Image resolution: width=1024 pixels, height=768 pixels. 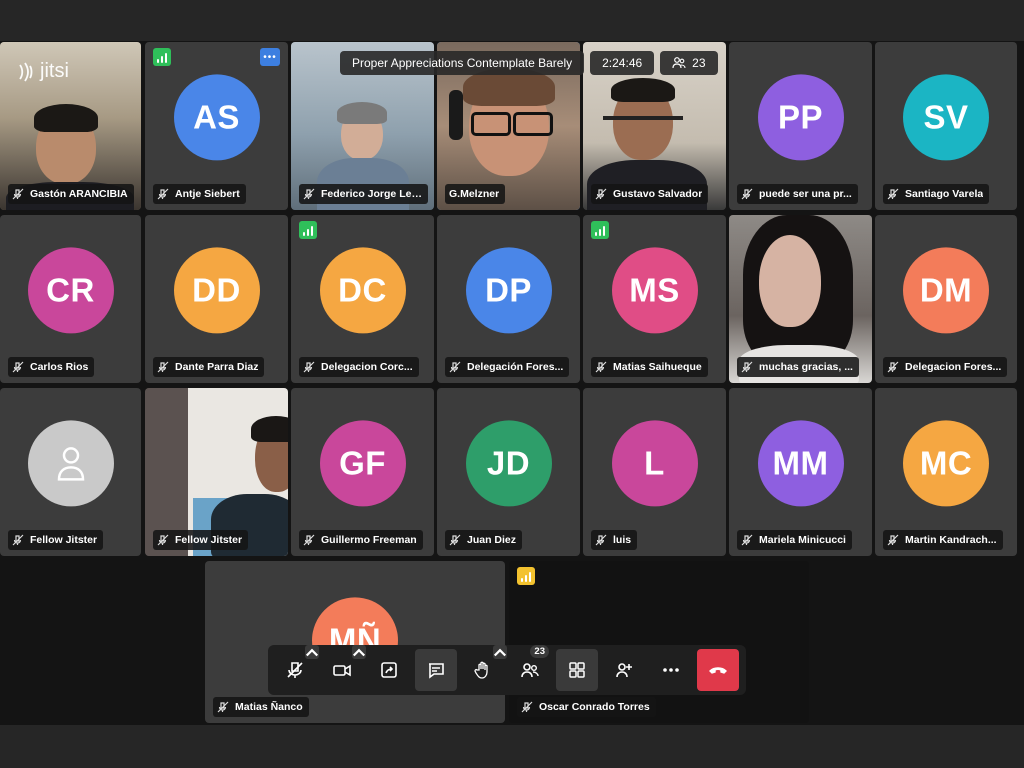 I want to click on avatar: MC, so click(x=946, y=463).